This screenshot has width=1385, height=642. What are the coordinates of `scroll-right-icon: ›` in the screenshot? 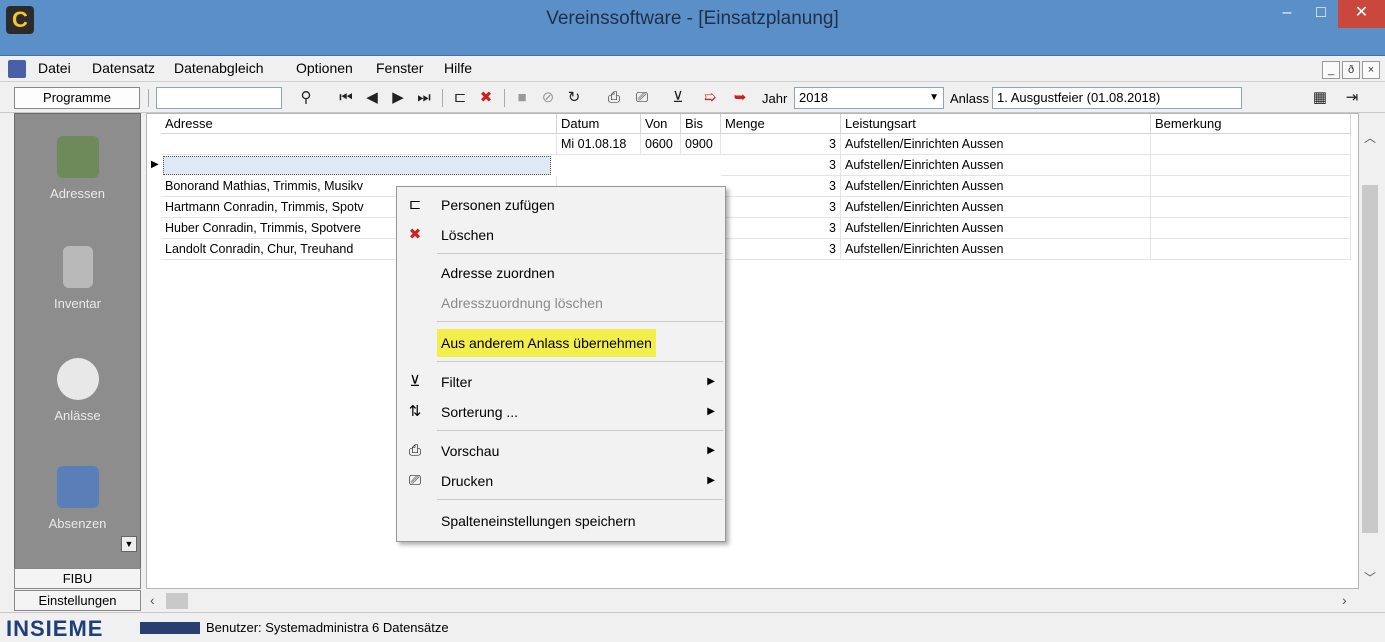 It's located at (1344, 600).